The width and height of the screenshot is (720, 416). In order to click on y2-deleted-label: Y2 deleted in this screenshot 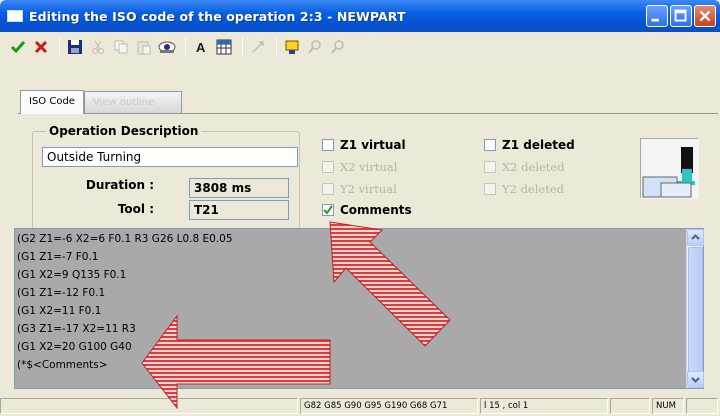, I will do `click(533, 189)`.